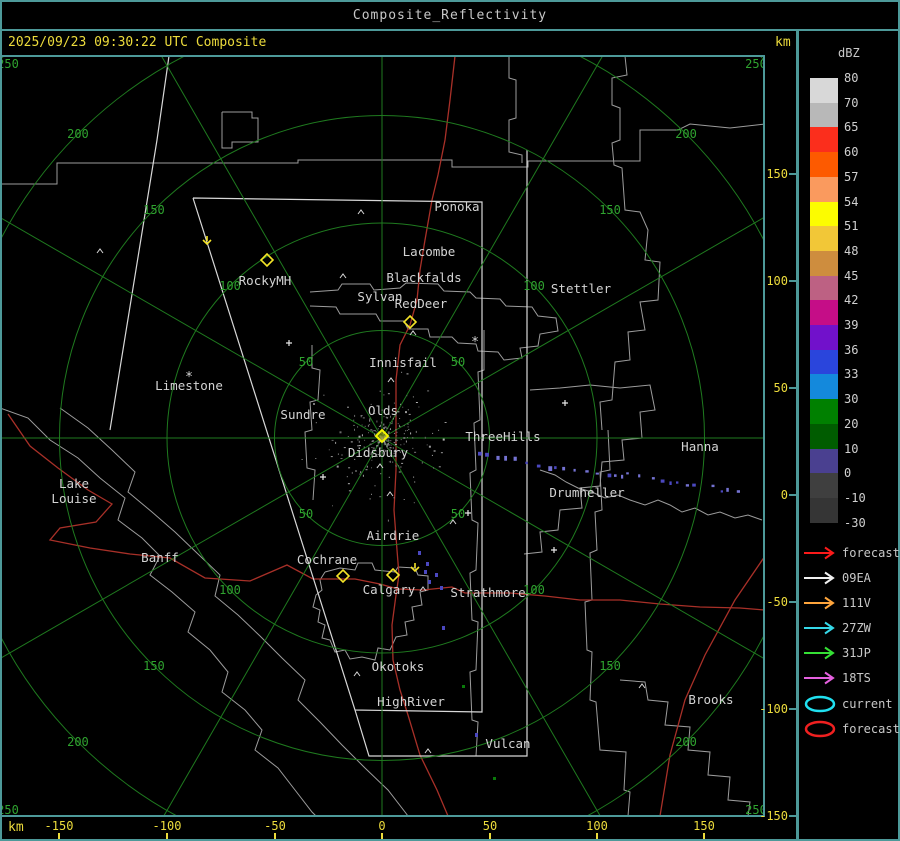 The image size is (900, 841). What do you see at coordinates (74, 483) in the screenshot?
I see `city-label: Lake` at bounding box center [74, 483].